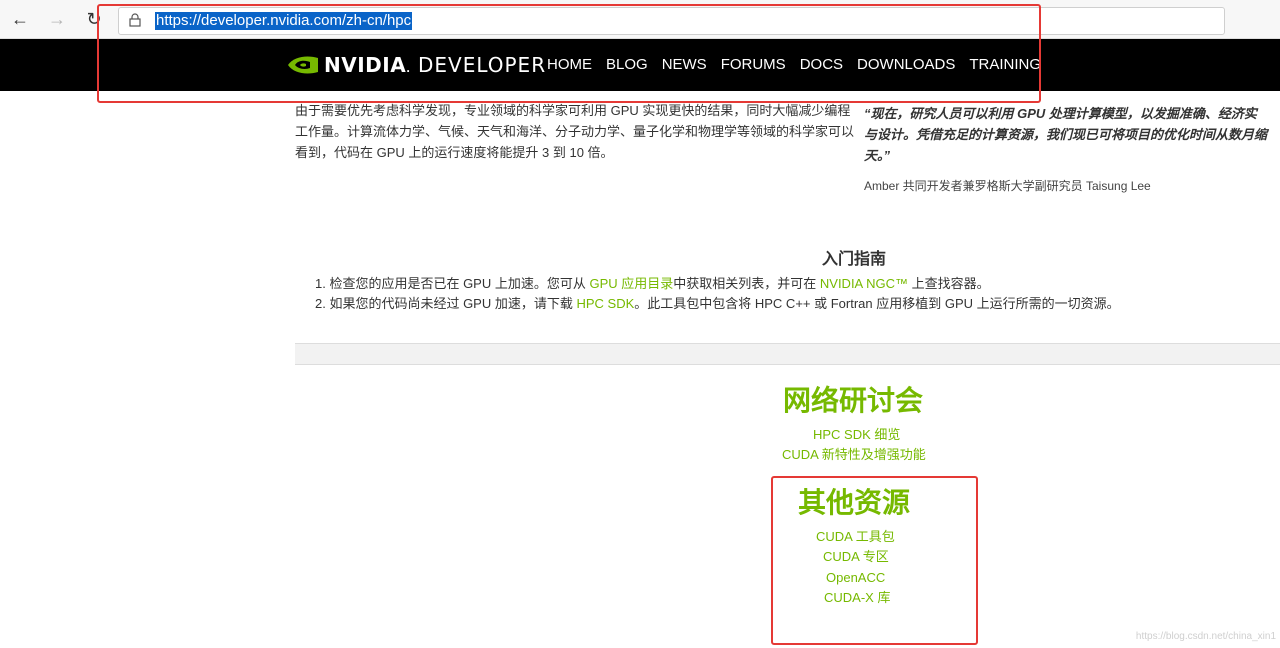 The width and height of the screenshot is (1280, 648). I want to click on nvidia-ngc-link: NVIDIA NGC™, so click(864, 283).